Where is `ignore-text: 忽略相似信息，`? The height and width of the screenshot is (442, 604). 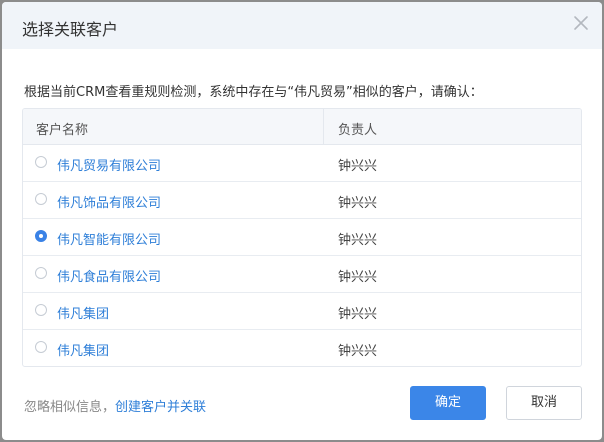 ignore-text: 忽略相似信息， is located at coordinates (70, 407).